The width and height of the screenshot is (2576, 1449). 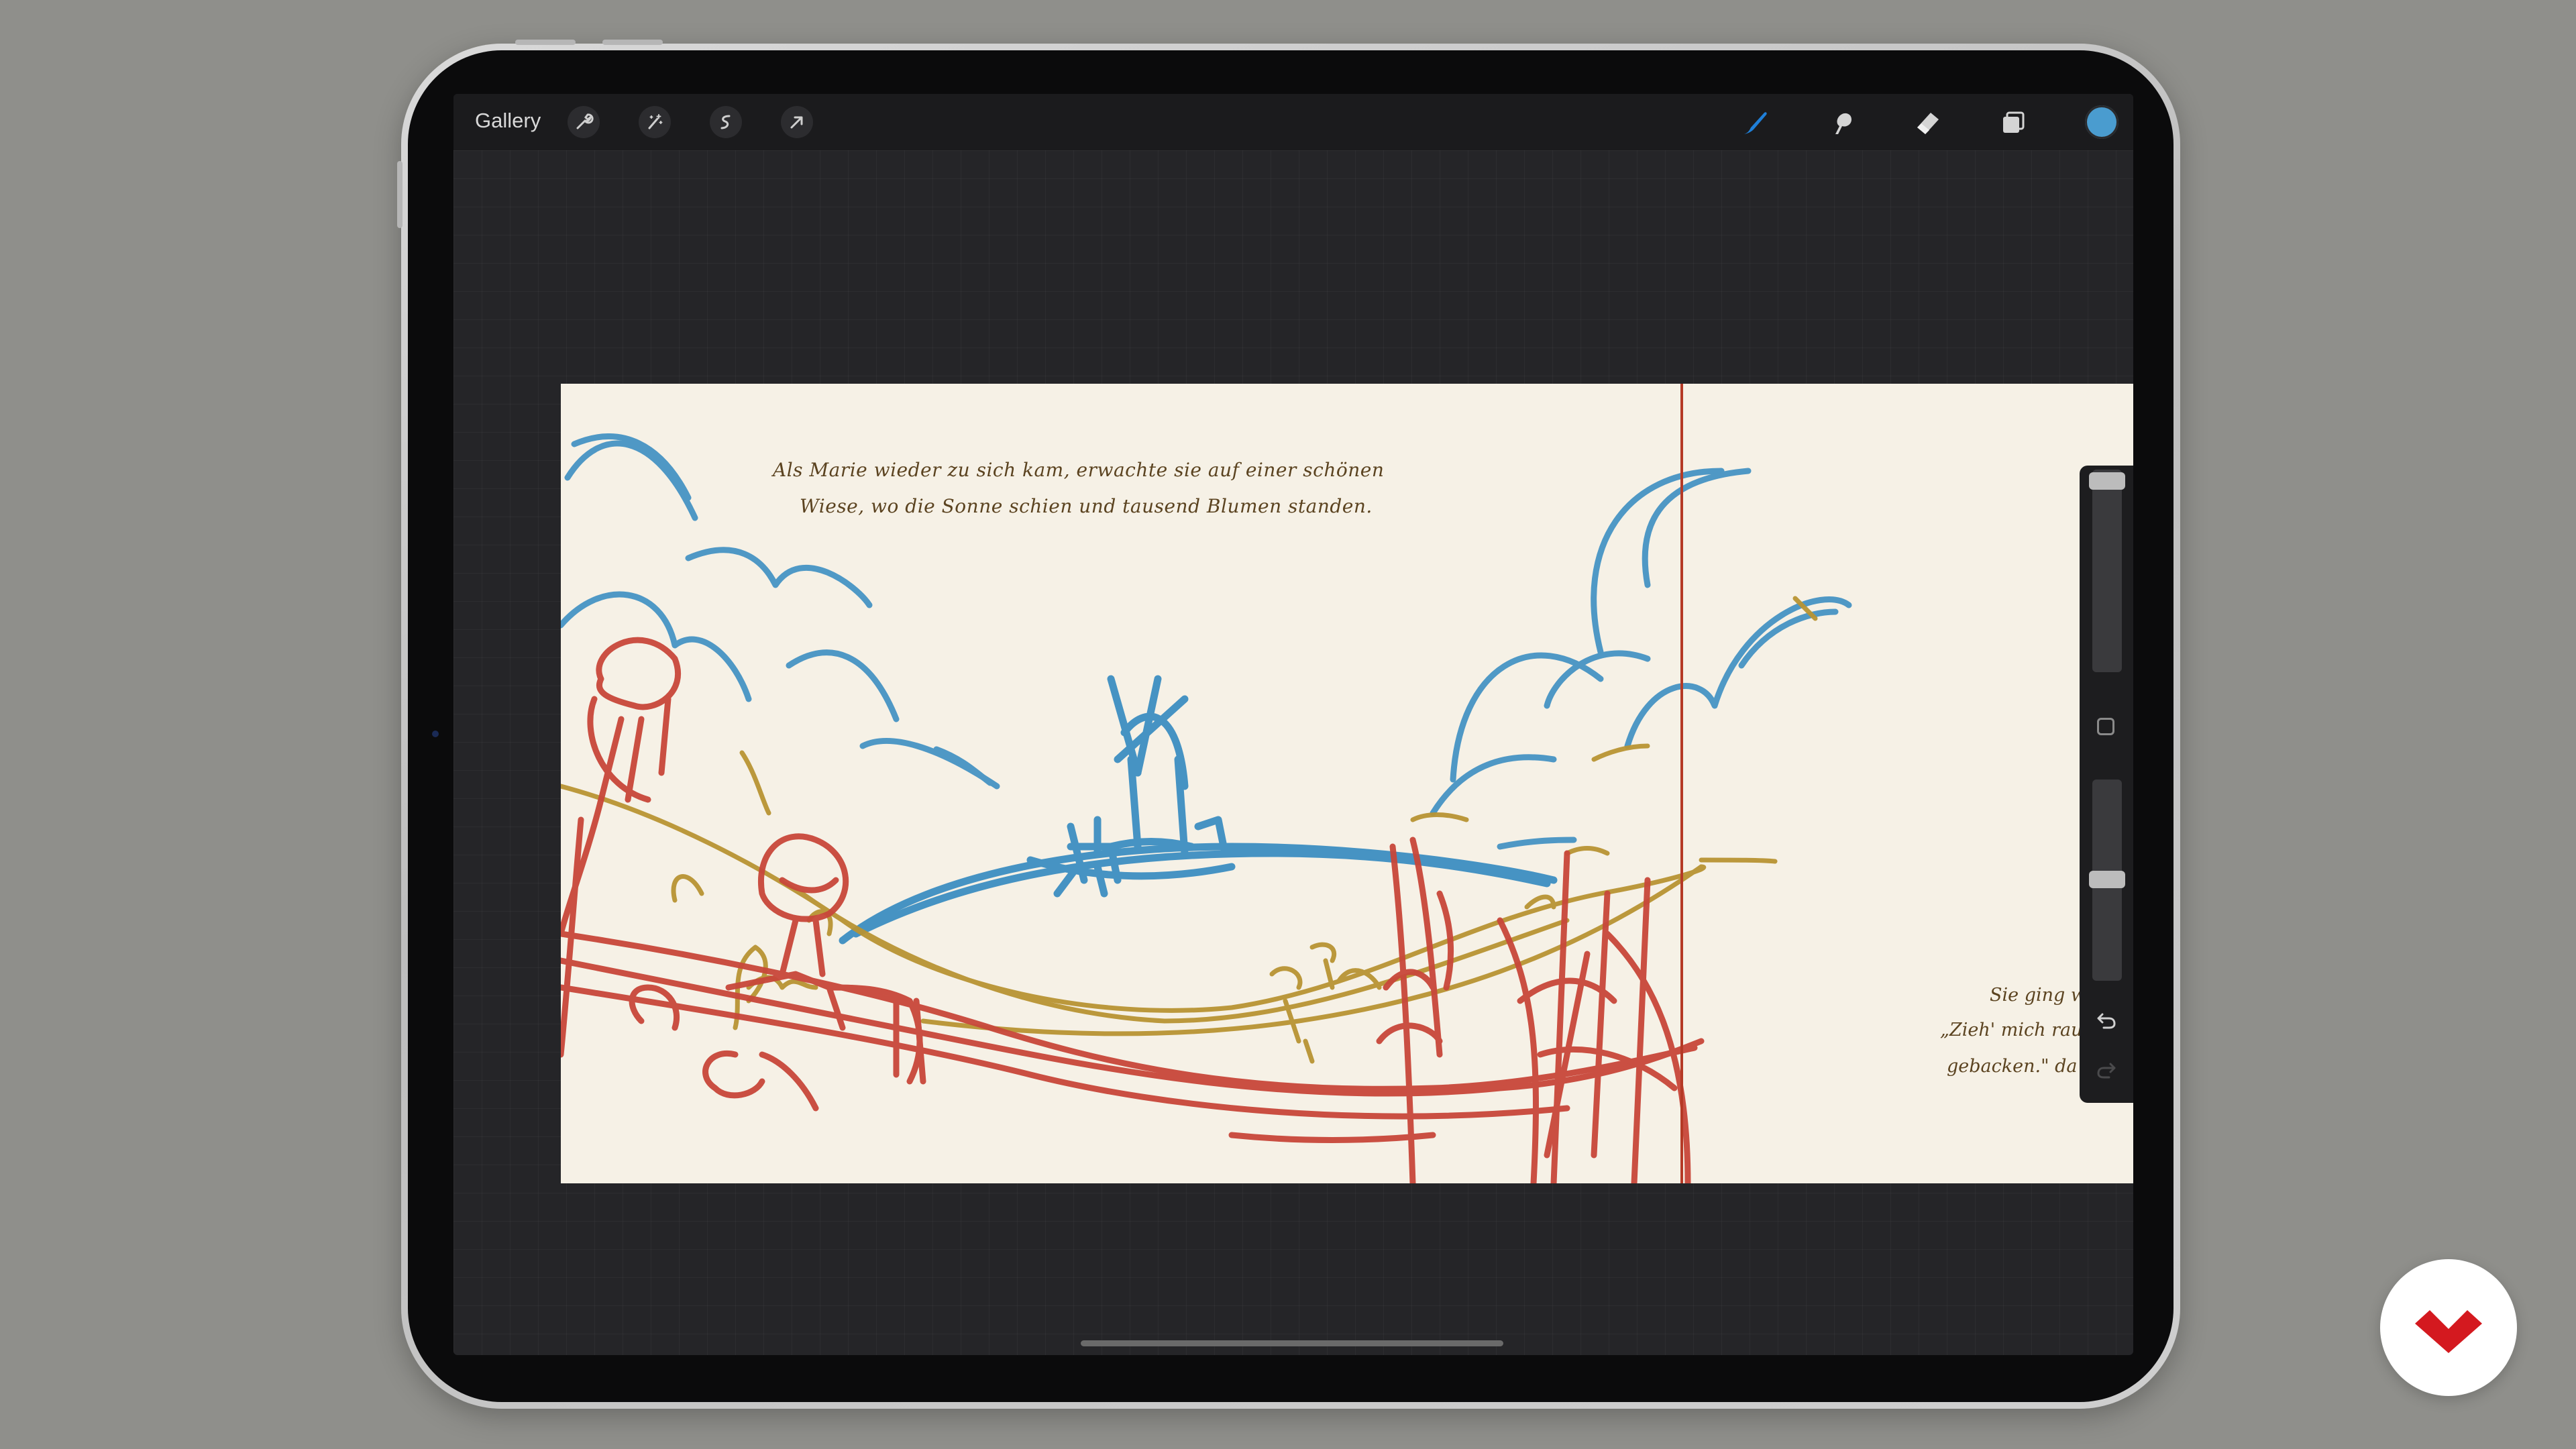 What do you see at coordinates (632, 42) in the screenshot?
I see `power-button` at bounding box center [632, 42].